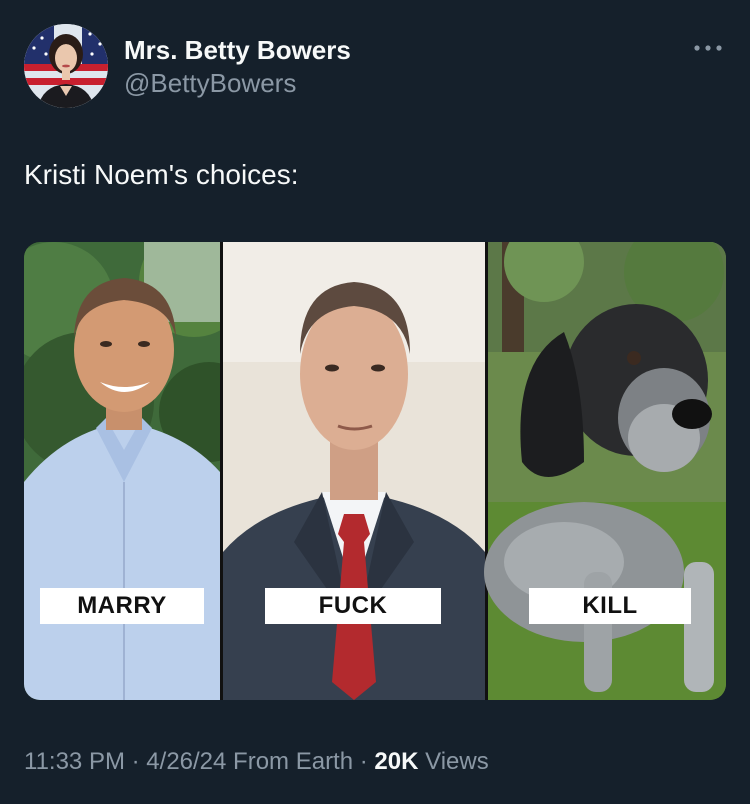  What do you see at coordinates (375, 67) in the screenshot?
I see `tweet-header: Mrs. Betty Bowers @BettyBowers` at bounding box center [375, 67].